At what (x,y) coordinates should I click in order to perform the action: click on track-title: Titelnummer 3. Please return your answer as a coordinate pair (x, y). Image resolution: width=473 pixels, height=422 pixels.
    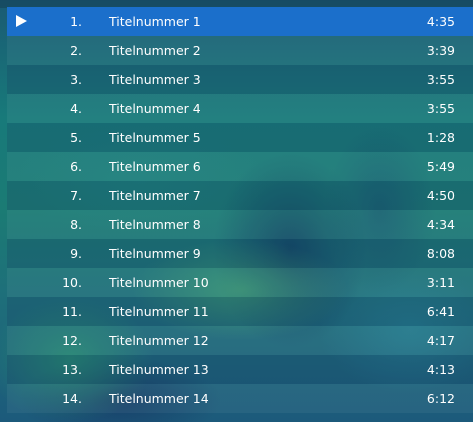
    Looking at the image, I should click on (155, 79).